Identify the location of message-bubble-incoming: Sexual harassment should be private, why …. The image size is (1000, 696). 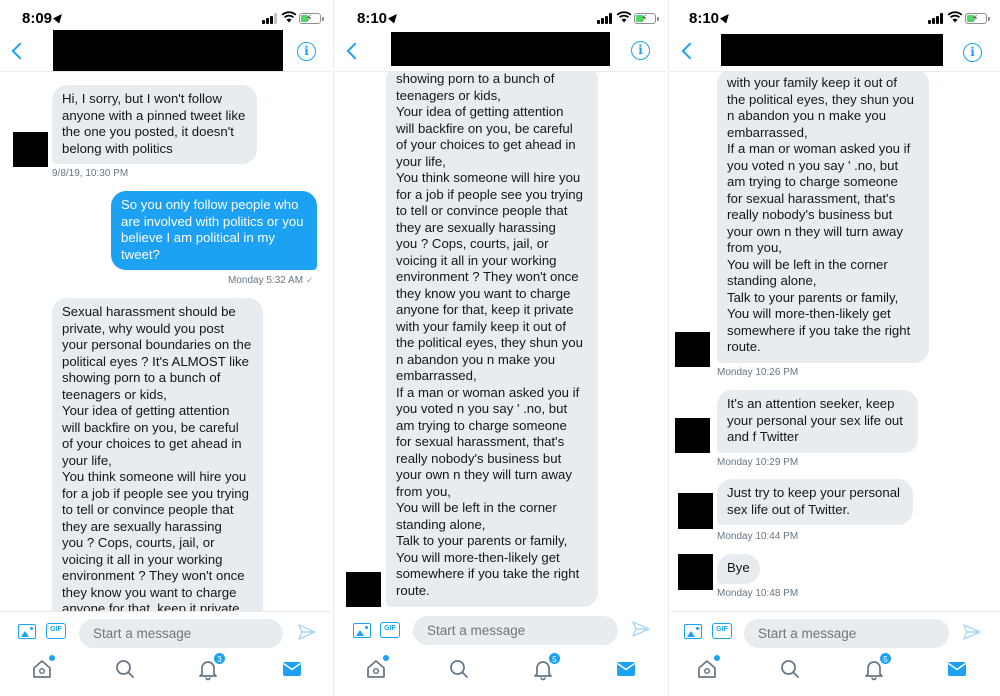
(157, 454).